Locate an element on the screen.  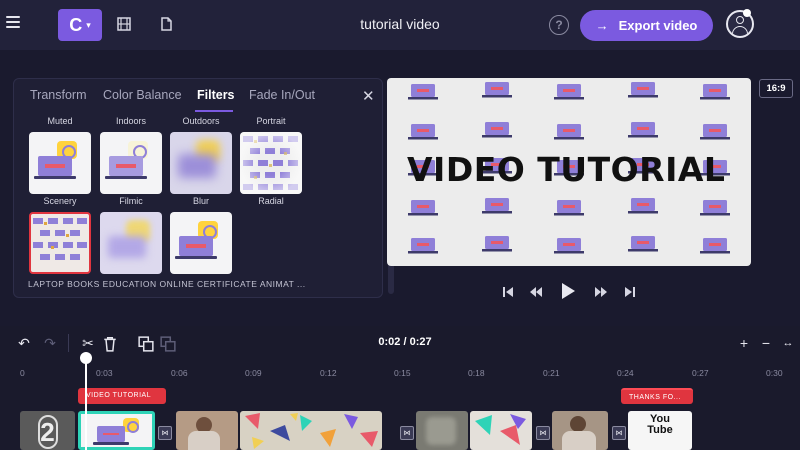
top-bar: C ▾ tutorial video ? → Export video is located at coordinates (400, 25).